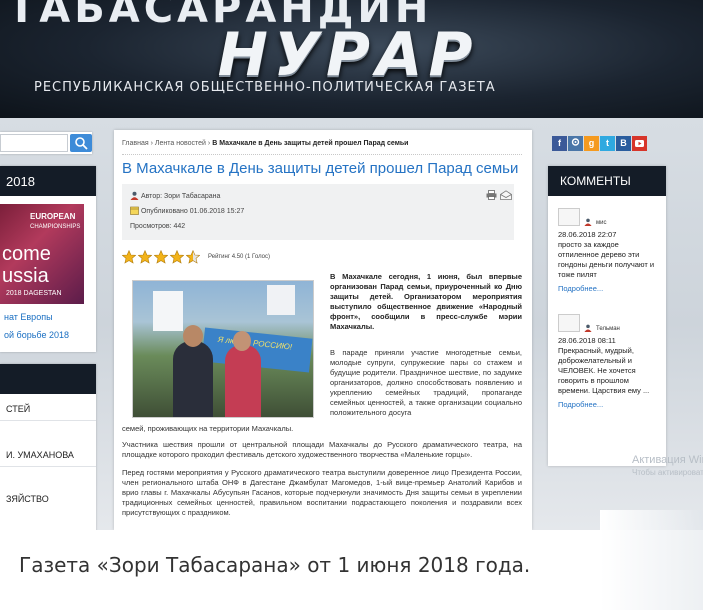 The image size is (703, 610). Describe the element at coordinates (587, 234) in the screenshot. I see `comment-date: 28.06.2018 22:07` at that location.